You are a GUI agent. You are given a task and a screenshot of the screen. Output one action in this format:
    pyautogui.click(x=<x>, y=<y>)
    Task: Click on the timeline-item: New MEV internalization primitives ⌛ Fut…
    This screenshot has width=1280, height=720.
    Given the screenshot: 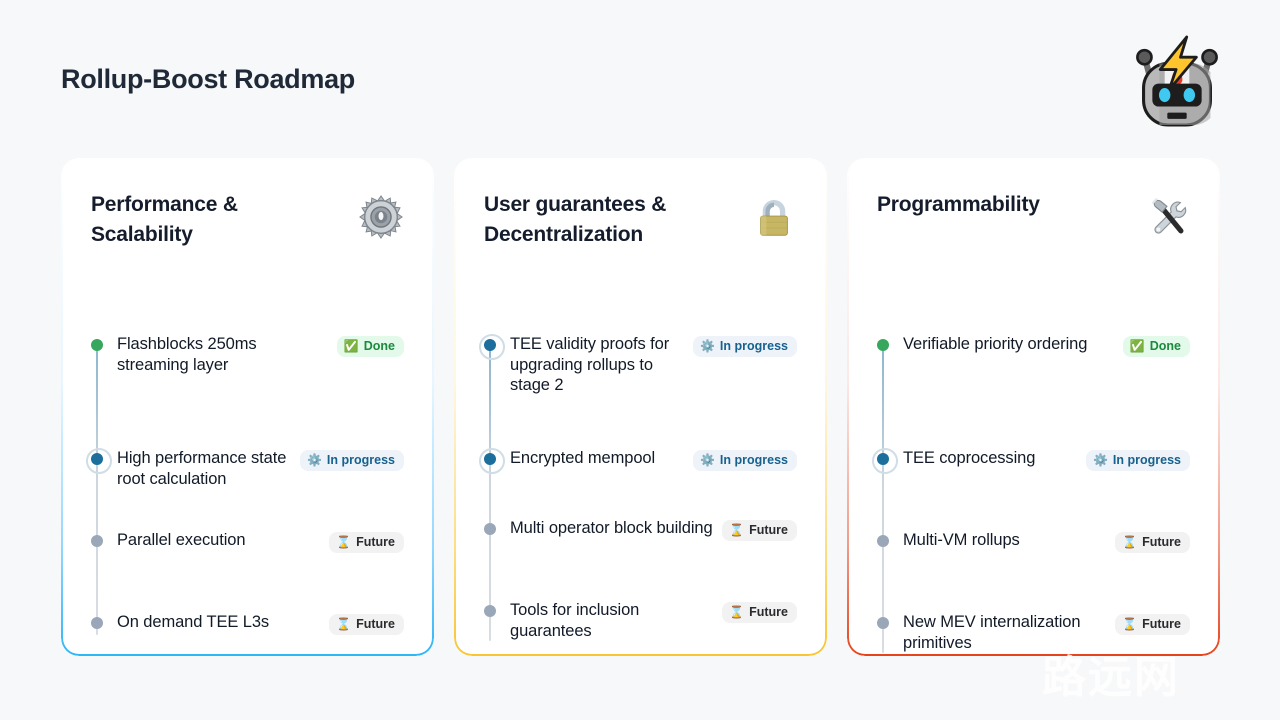 What is the action you would take?
    pyautogui.click(x=1033, y=632)
    